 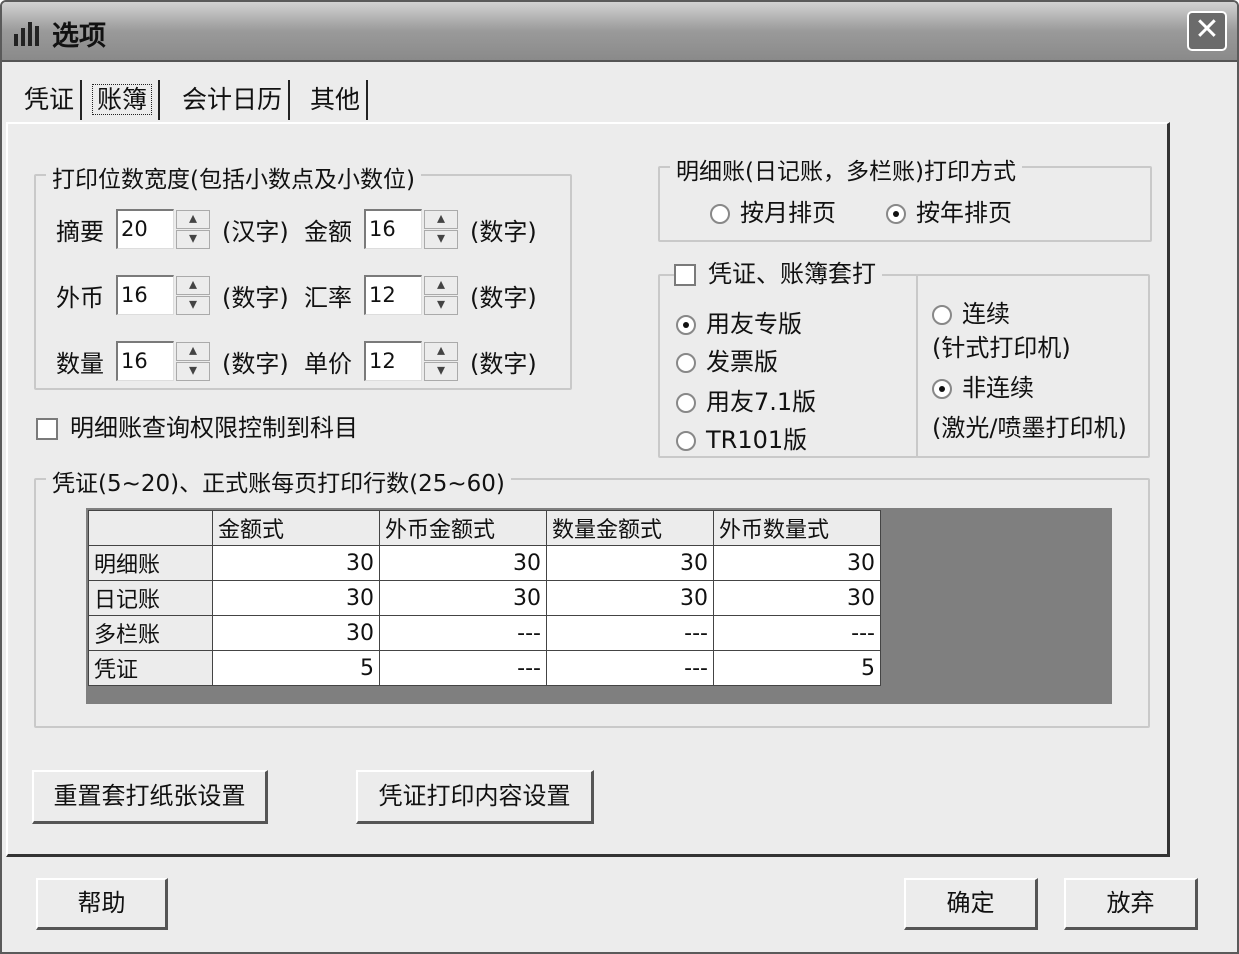 What do you see at coordinates (145, 361) in the screenshot?
I see `qty-width-input: 16` at bounding box center [145, 361].